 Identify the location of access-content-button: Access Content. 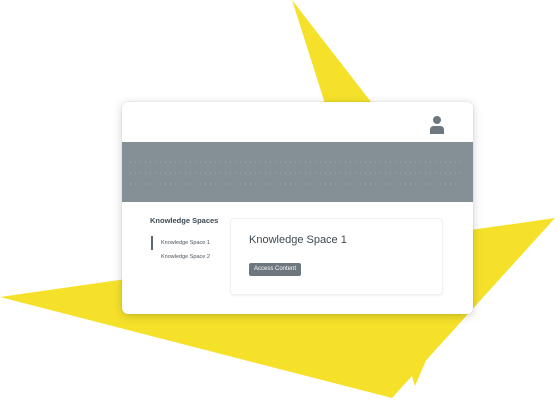
(275, 269).